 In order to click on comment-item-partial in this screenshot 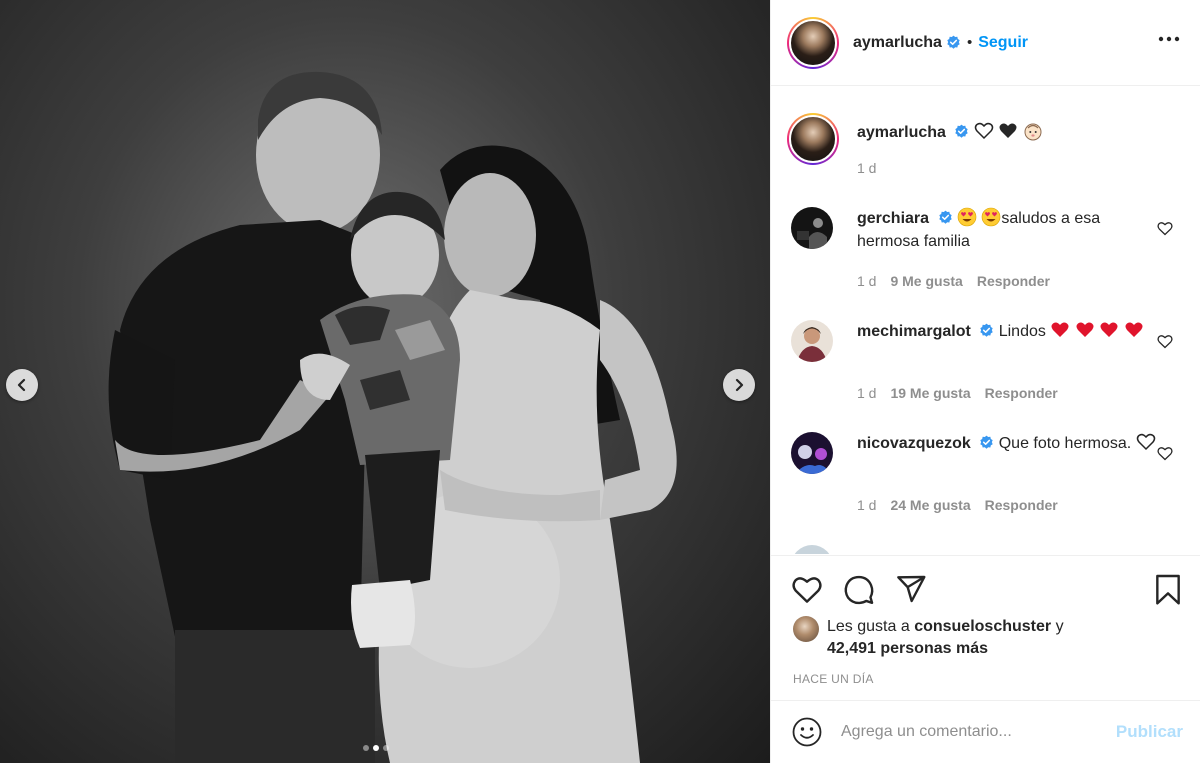, I will do `click(987, 549)`.